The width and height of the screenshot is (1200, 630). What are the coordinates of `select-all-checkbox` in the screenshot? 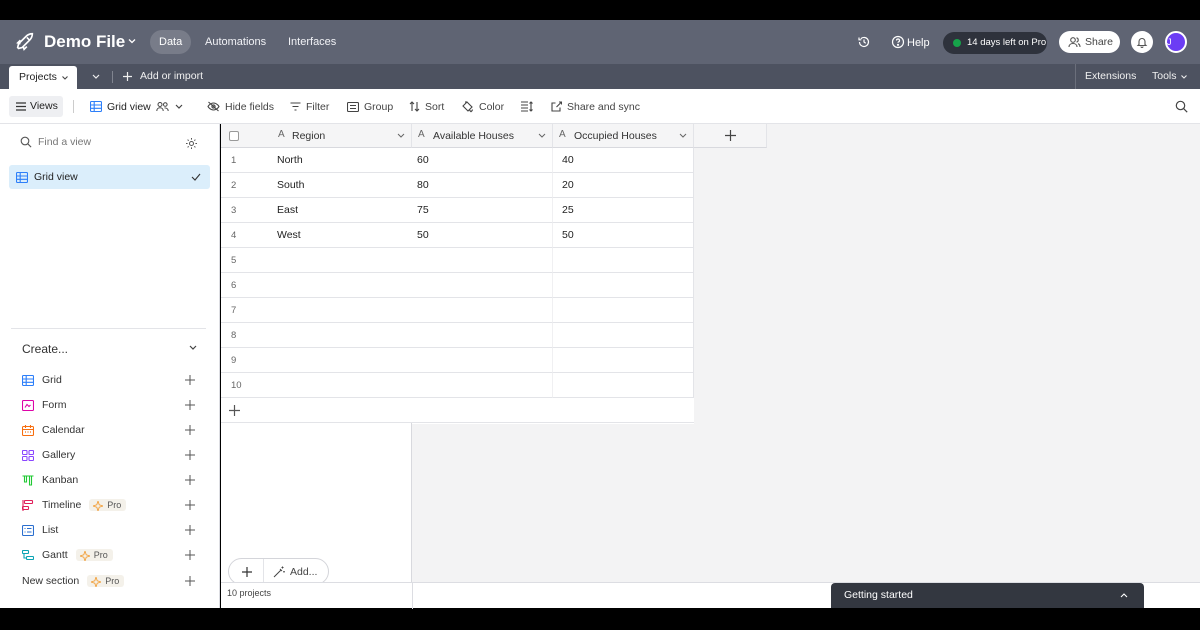 It's located at (234, 136).